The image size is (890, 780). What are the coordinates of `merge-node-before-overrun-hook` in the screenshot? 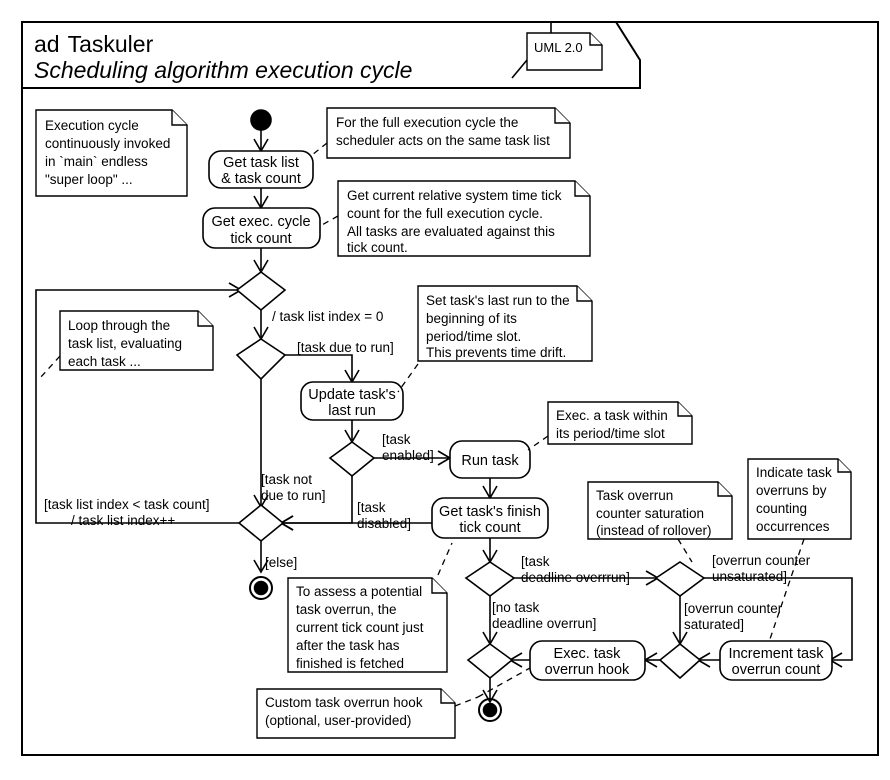 It's located at (680, 661).